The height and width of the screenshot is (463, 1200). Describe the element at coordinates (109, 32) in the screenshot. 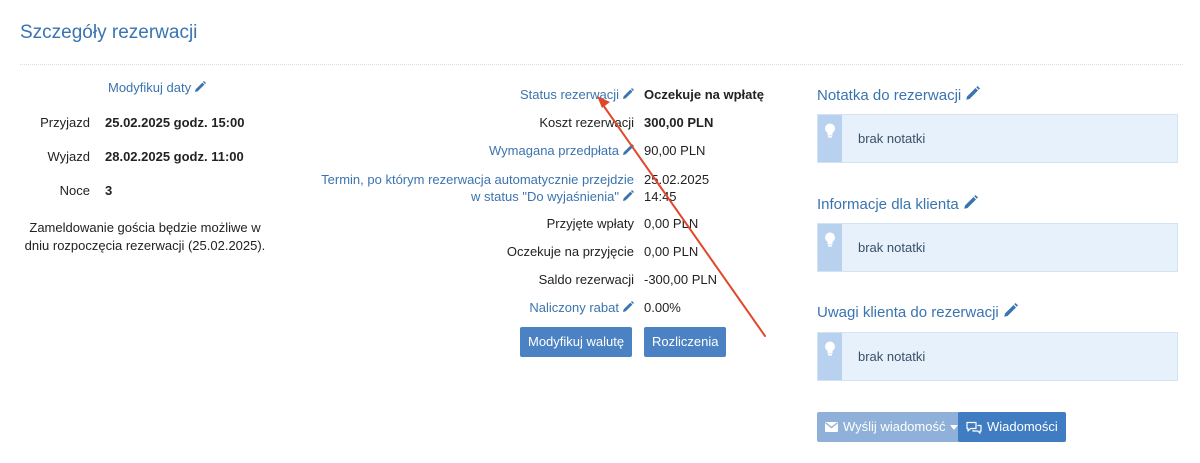

I see `page-title: Szczegóły rezerwacji` at that location.